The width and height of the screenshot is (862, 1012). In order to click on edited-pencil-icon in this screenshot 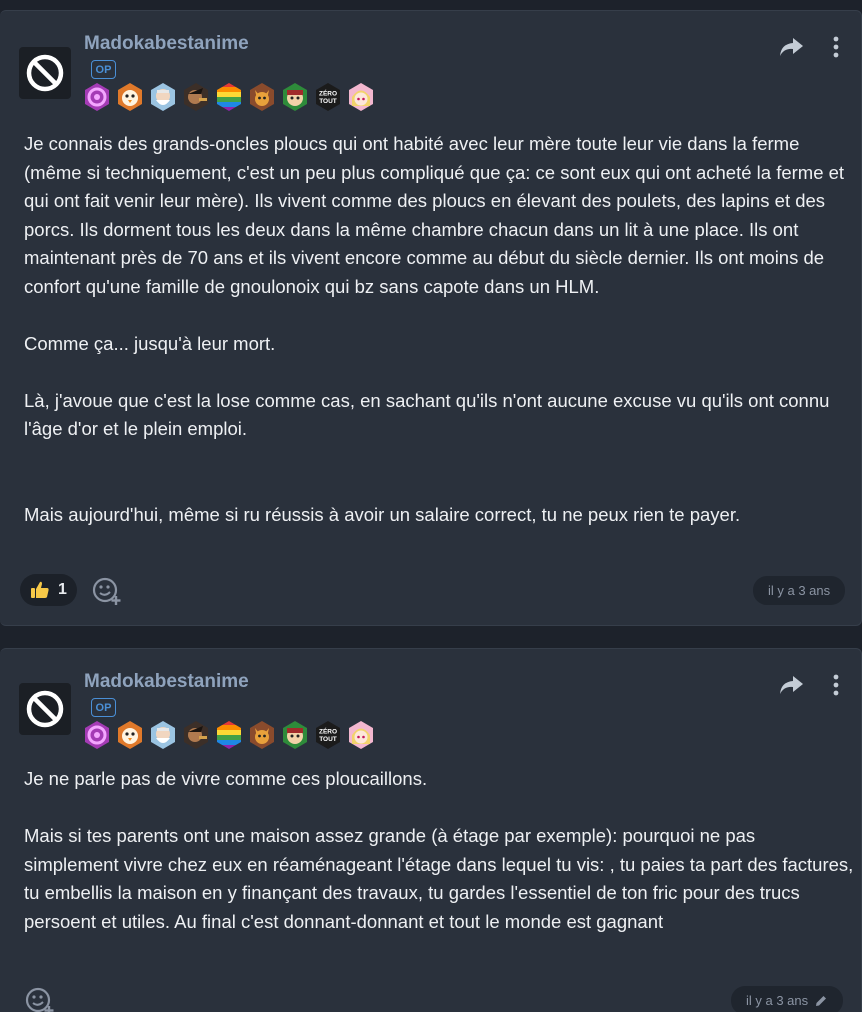, I will do `click(821, 1000)`.